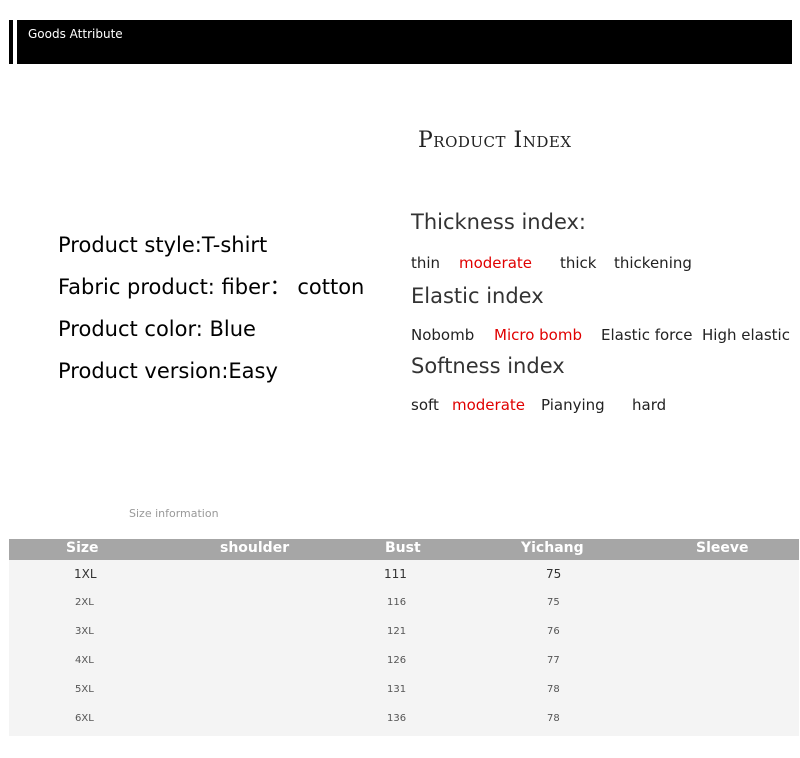  I want to click on table-row: 5XL 131 78, so click(404, 690).